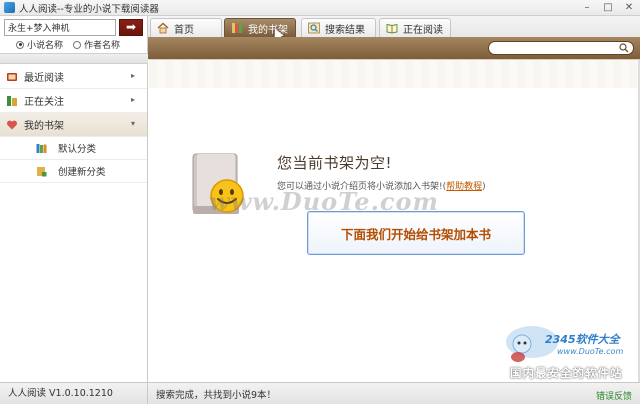 Image resolution: width=640 pixels, height=404 pixels. I want to click on radio-novel-name: 小说名称, so click(39, 44).